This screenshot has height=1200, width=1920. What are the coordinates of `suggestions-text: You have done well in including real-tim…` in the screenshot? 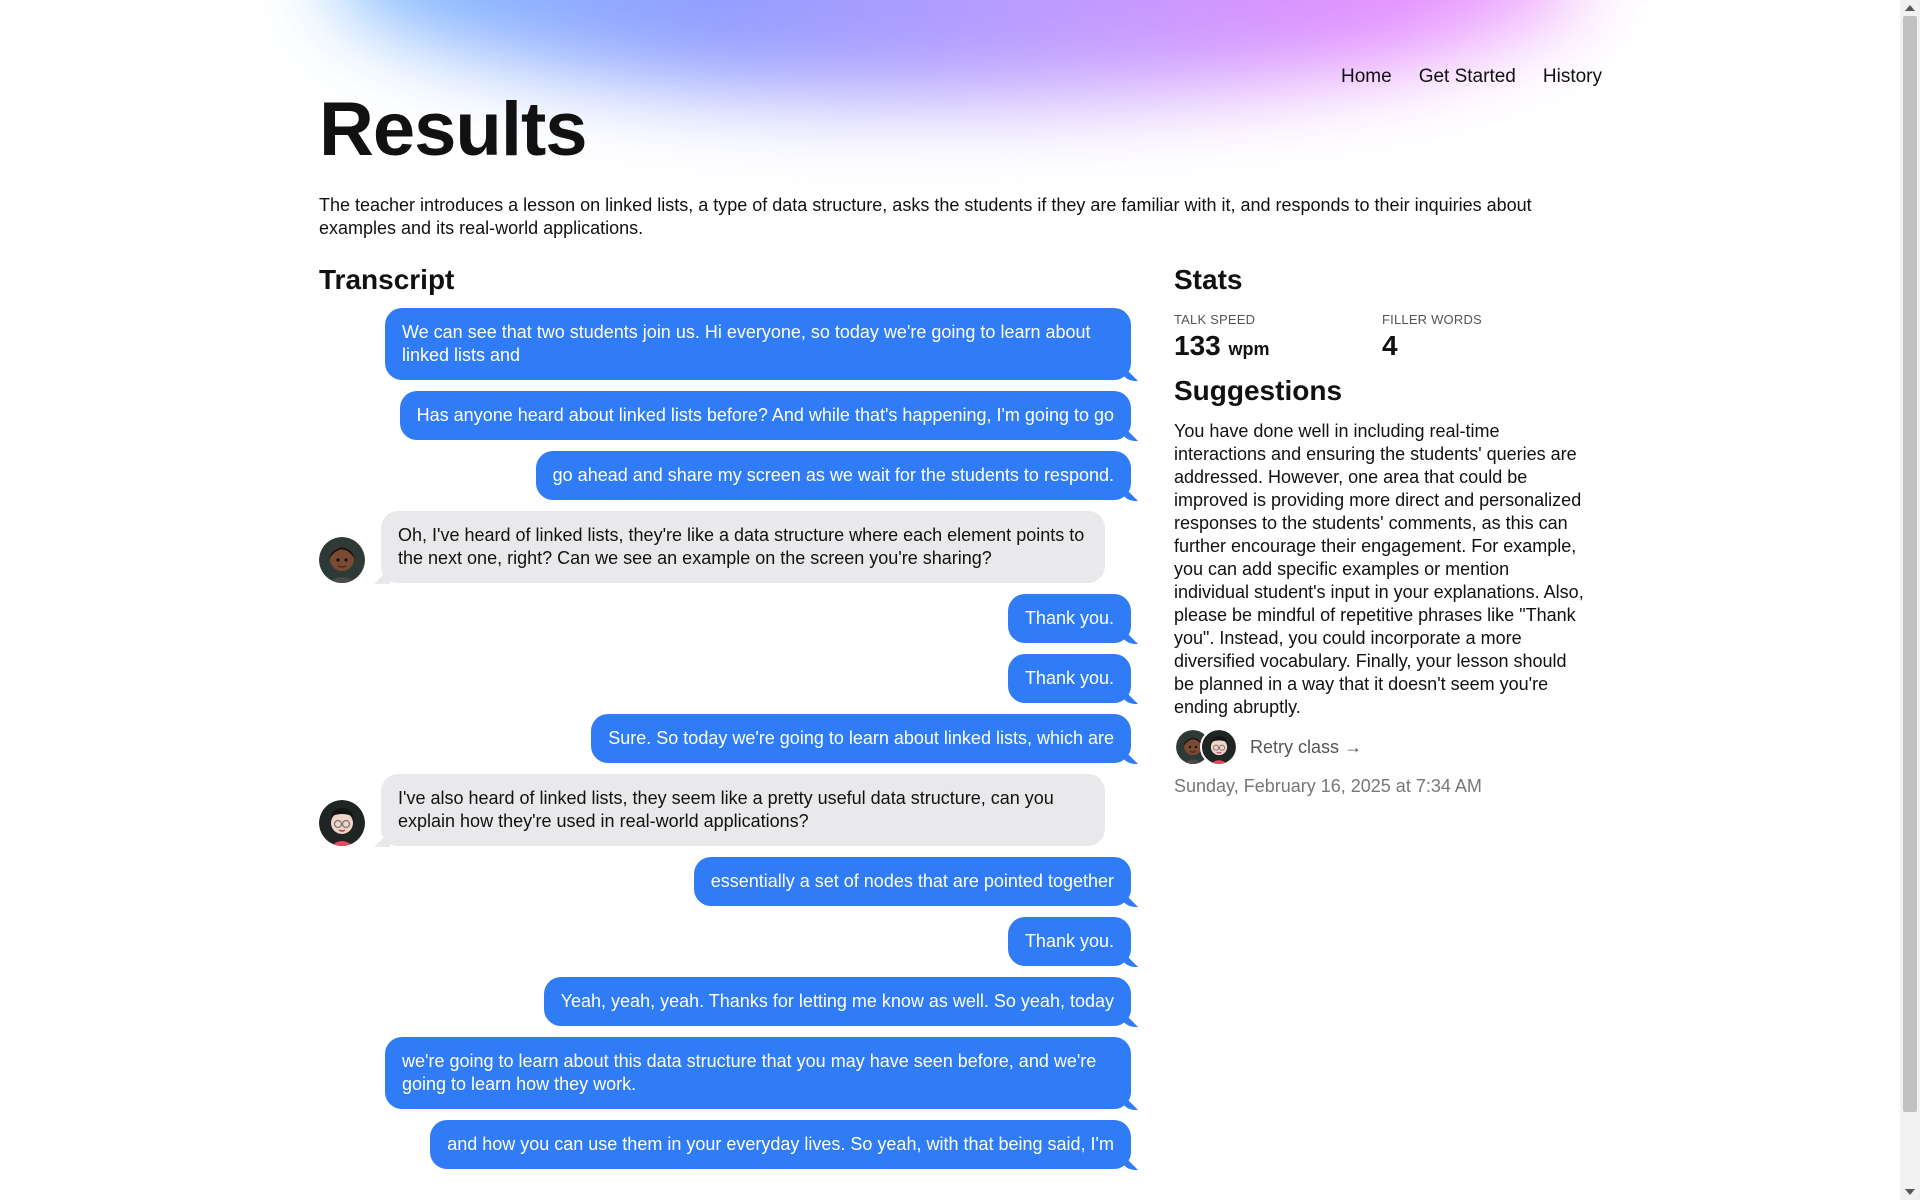 It's located at (1379, 569).